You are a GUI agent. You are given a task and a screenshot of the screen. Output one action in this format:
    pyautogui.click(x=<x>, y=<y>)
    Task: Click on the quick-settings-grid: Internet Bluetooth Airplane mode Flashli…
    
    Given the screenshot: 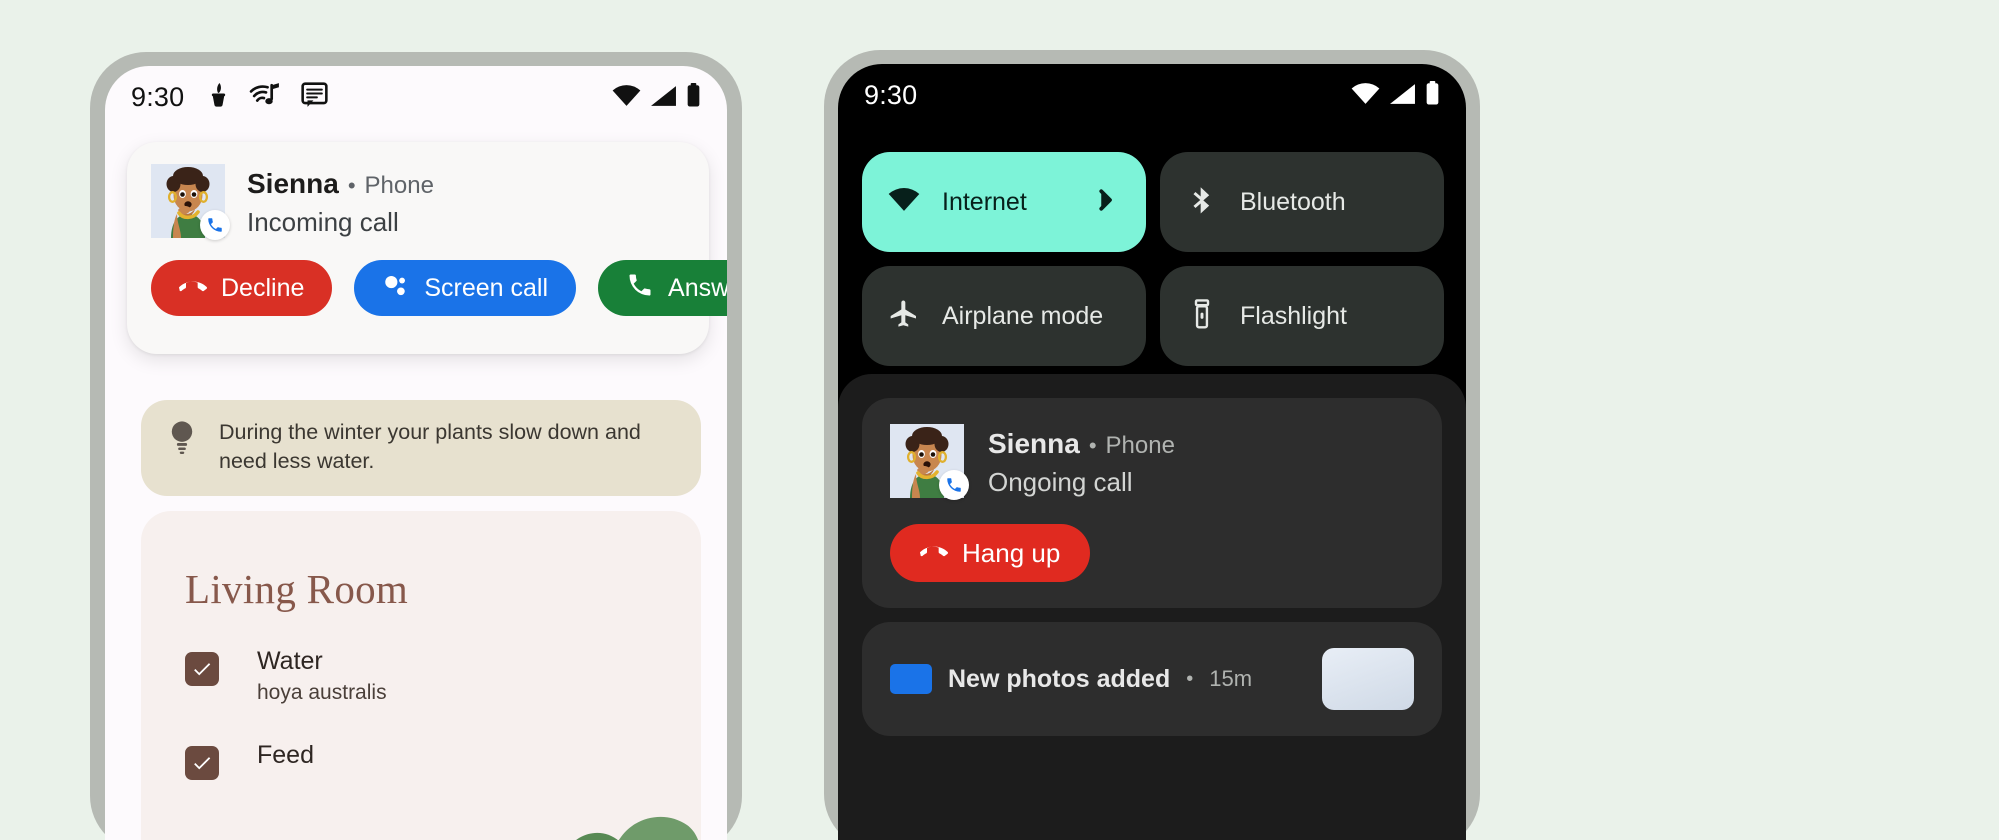 What is the action you would take?
    pyautogui.click(x=1153, y=259)
    